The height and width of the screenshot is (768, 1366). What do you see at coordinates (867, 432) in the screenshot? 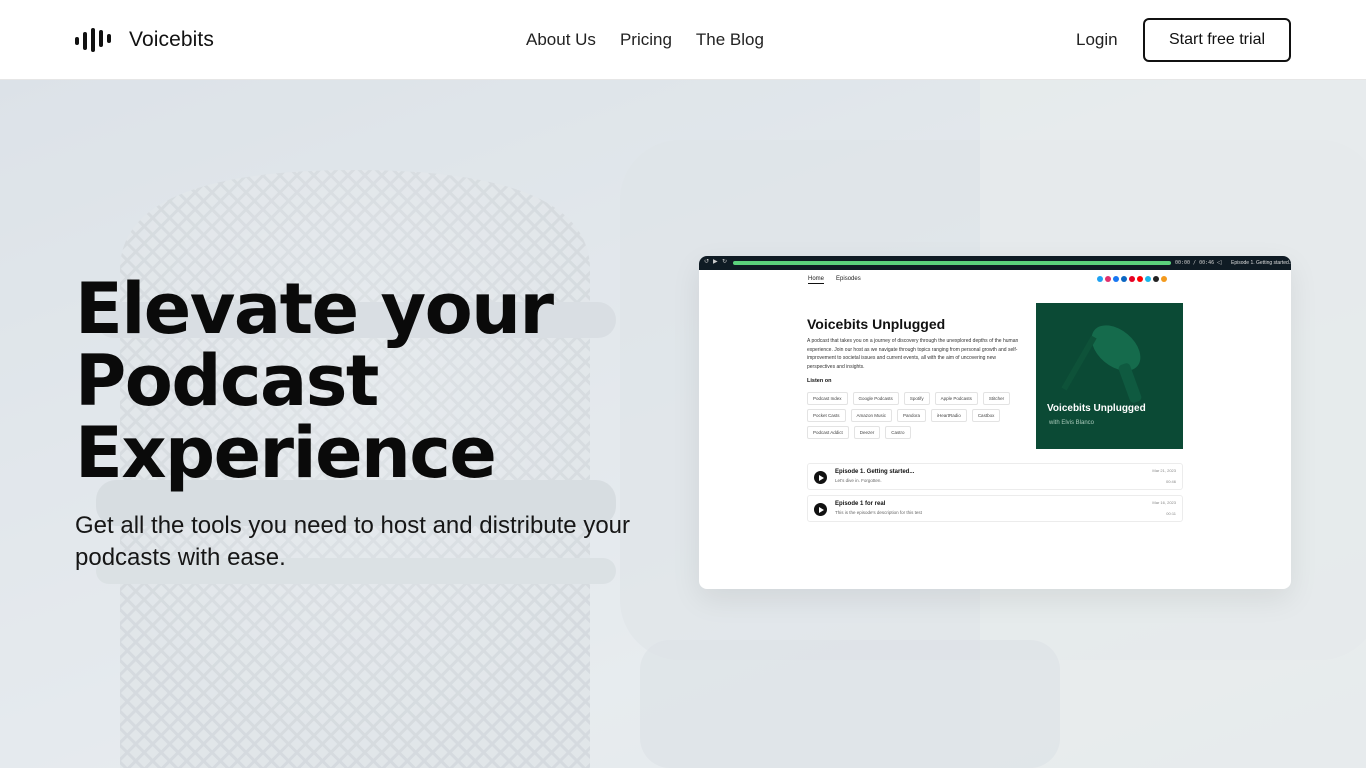
I see `platform-chip: Deezer` at bounding box center [867, 432].